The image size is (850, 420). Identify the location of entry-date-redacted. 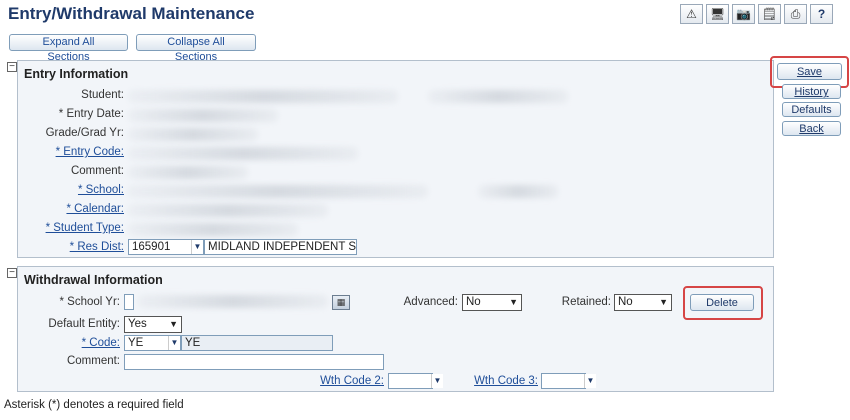
(203, 115).